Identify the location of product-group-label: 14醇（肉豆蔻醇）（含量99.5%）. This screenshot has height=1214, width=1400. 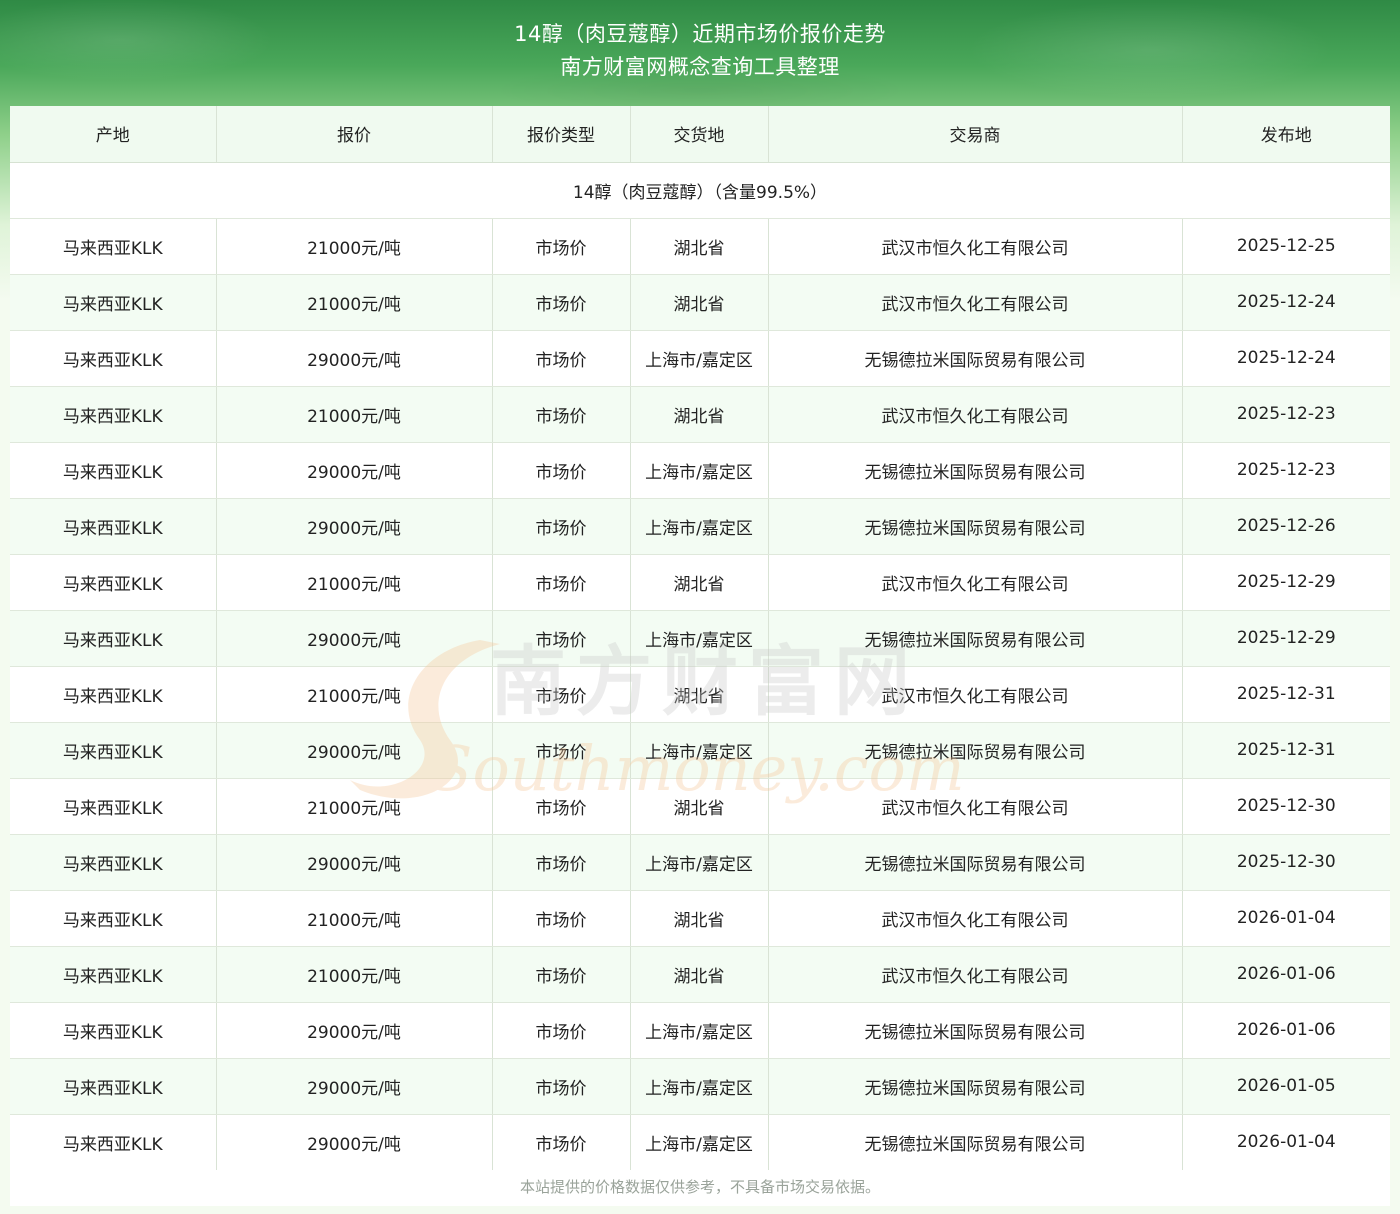
(700, 190).